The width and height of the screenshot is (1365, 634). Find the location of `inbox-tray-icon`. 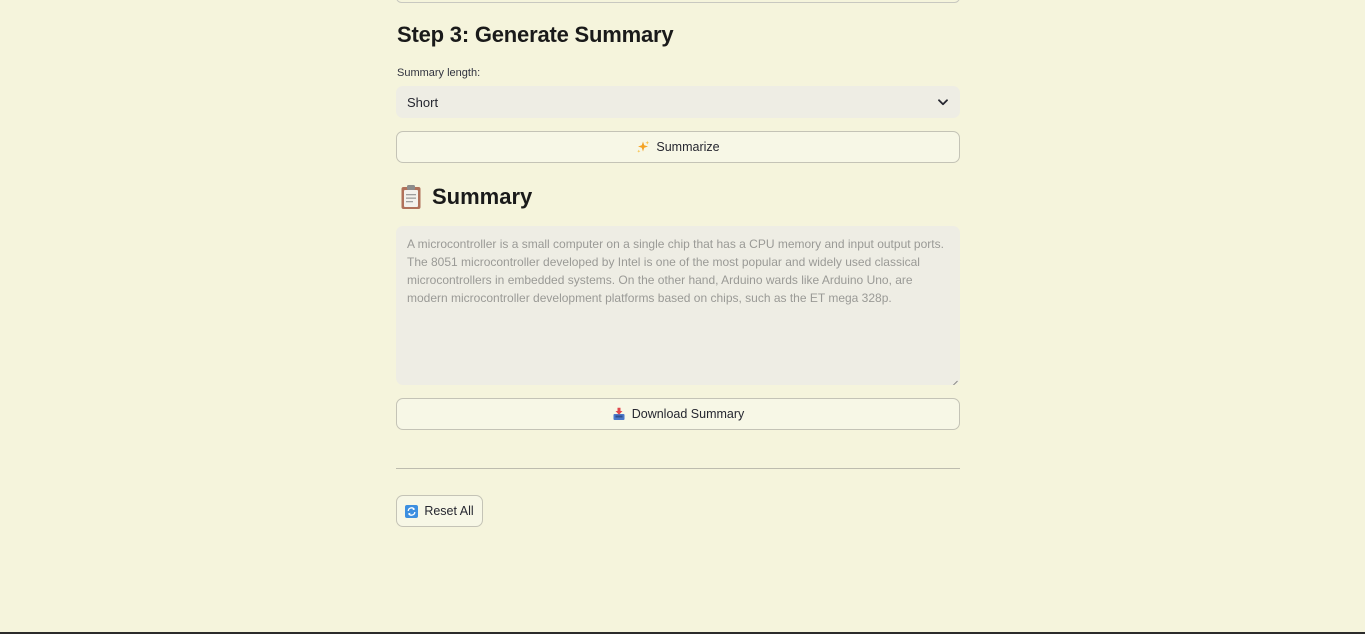

inbox-tray-icon is located at coordinates (619, 414).